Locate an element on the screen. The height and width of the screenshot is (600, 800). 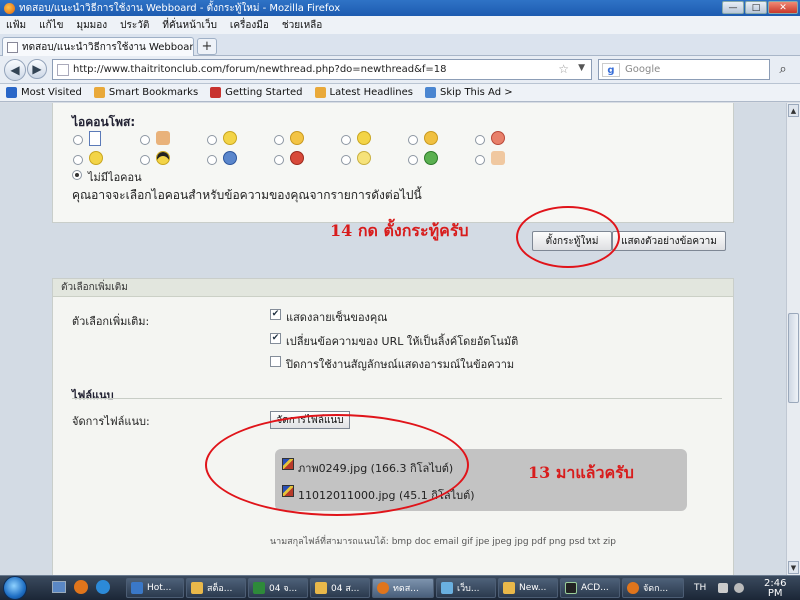
search-input: g Google is located at coordinates (684, 69).